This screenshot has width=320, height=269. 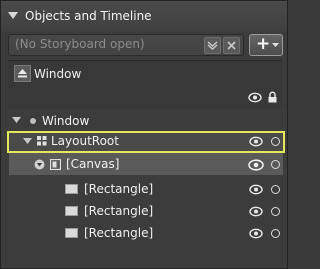 What do you see at coordinates (93, 164) in the screenshot?
I see `tree-row-label: [Canvas]` at bounding box center [93, 164].